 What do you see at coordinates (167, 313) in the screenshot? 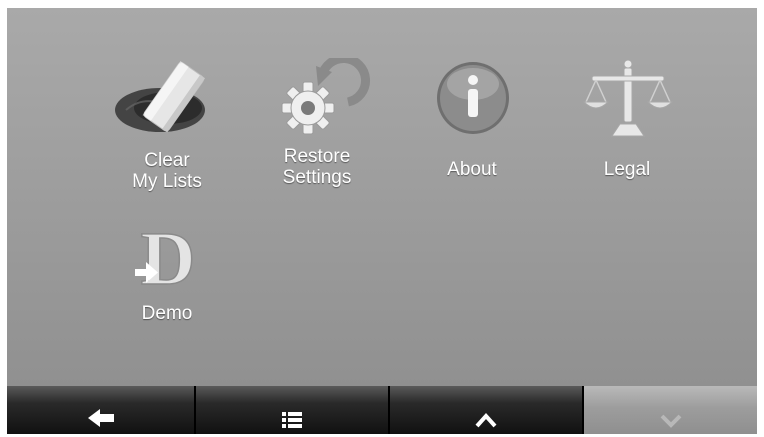
I see `tile-label: Demo` at bounding box center [167, 313].